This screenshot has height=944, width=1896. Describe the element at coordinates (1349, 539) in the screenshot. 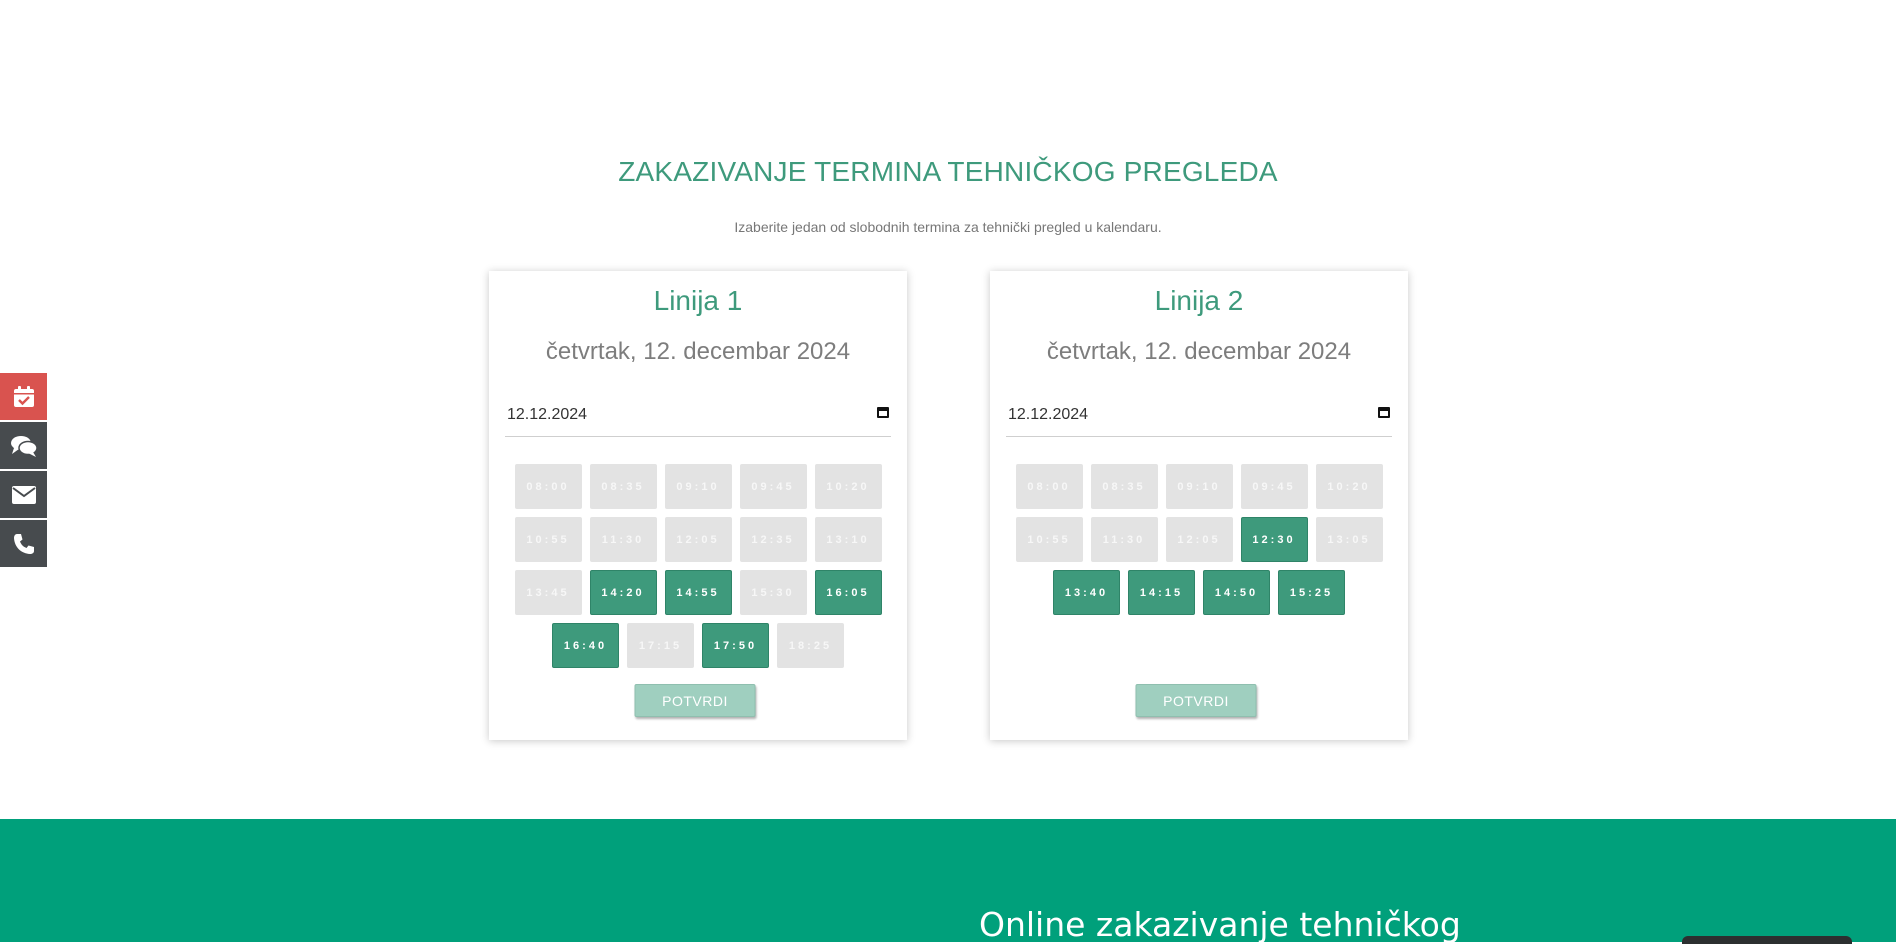

I see `time-slot-button: 13:05` at that location.